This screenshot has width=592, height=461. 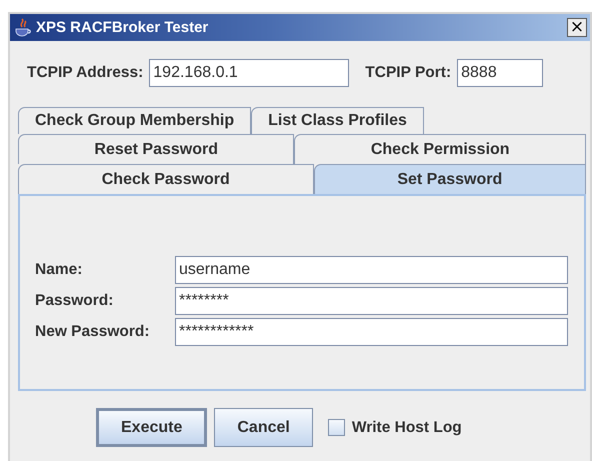 What do you see at coordinates (123, 27) in the screenshot?
I see `window-title: XPS RACFBroker Tester` at bounding box center [123, 27].